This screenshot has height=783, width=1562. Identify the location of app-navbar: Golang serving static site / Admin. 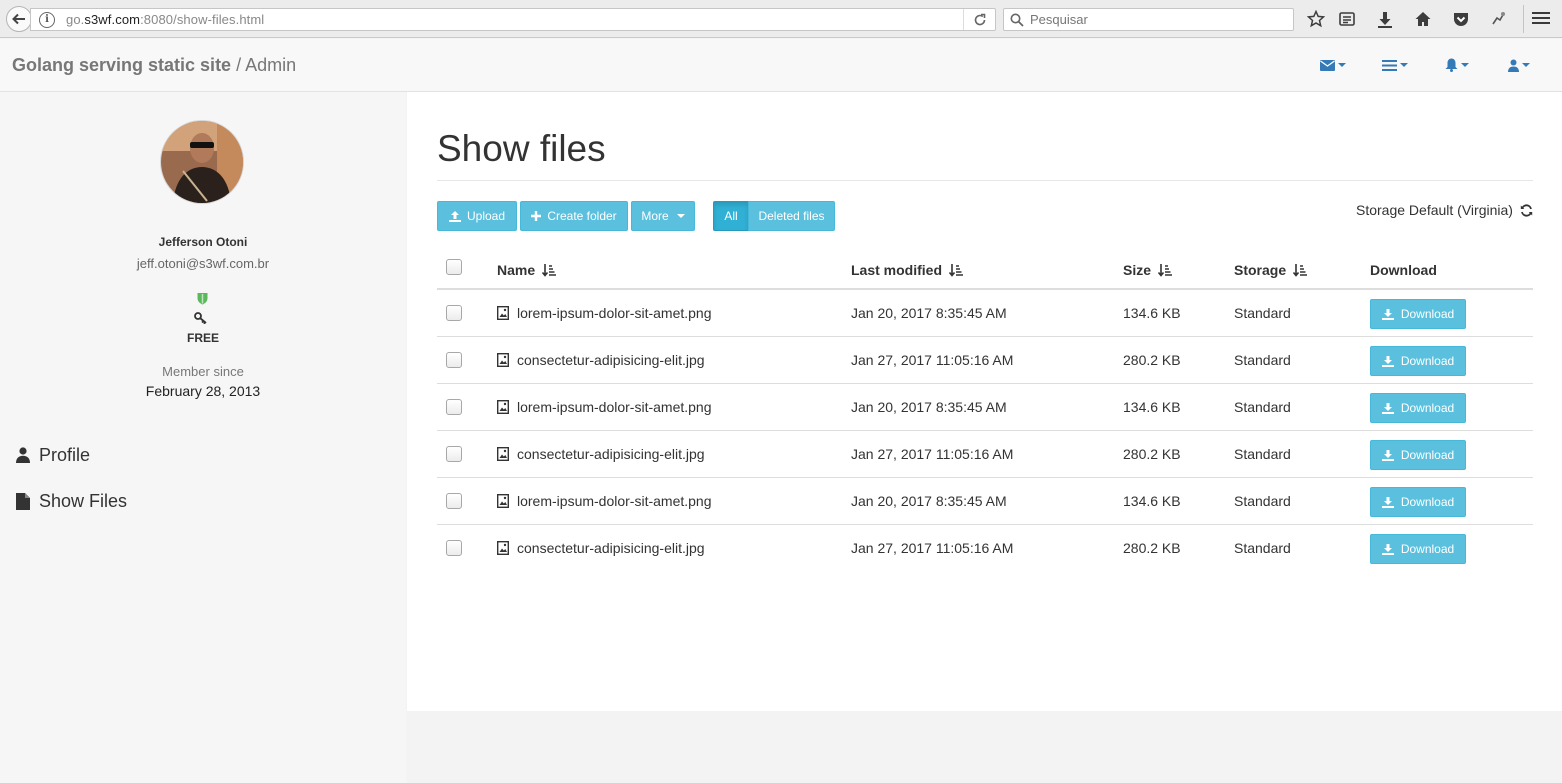
(781, 65).